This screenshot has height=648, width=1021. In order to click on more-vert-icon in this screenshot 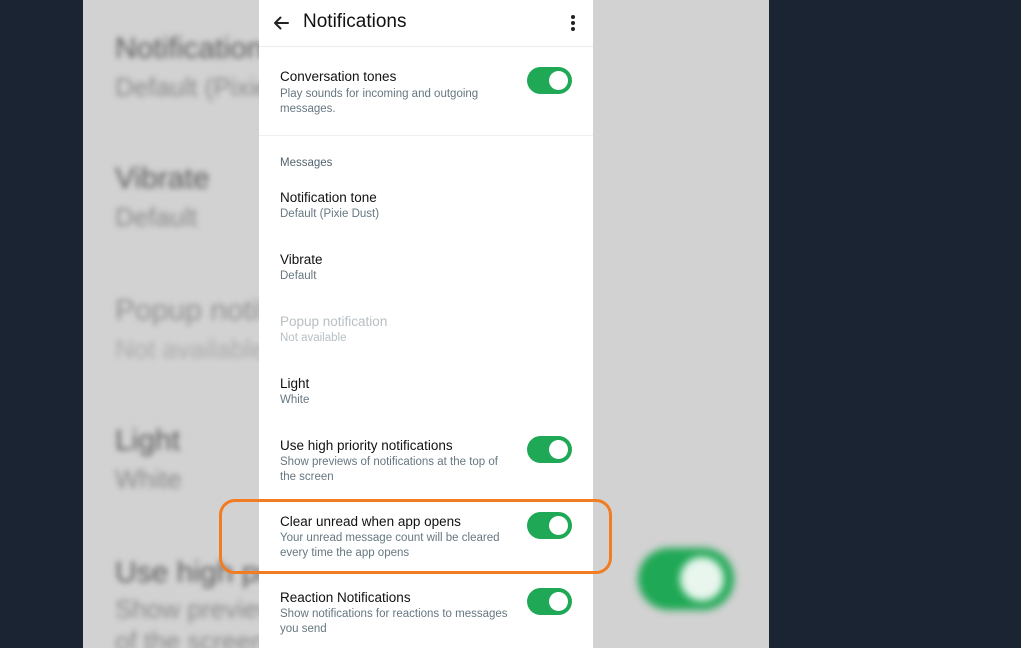, I will do `click(573, 23)`.